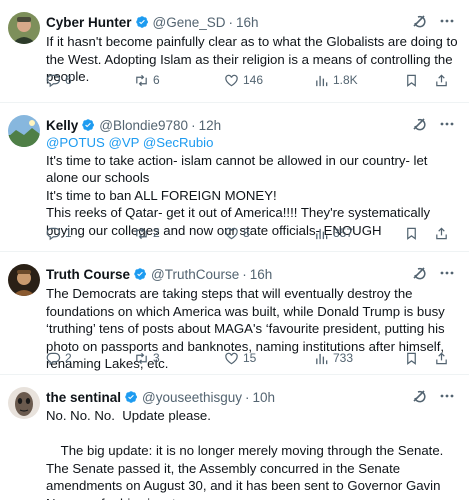  Describe the element at coordinates (128, 415) in the screenshot. I see `tweet-line: No. No. No. Update please.` at that location.